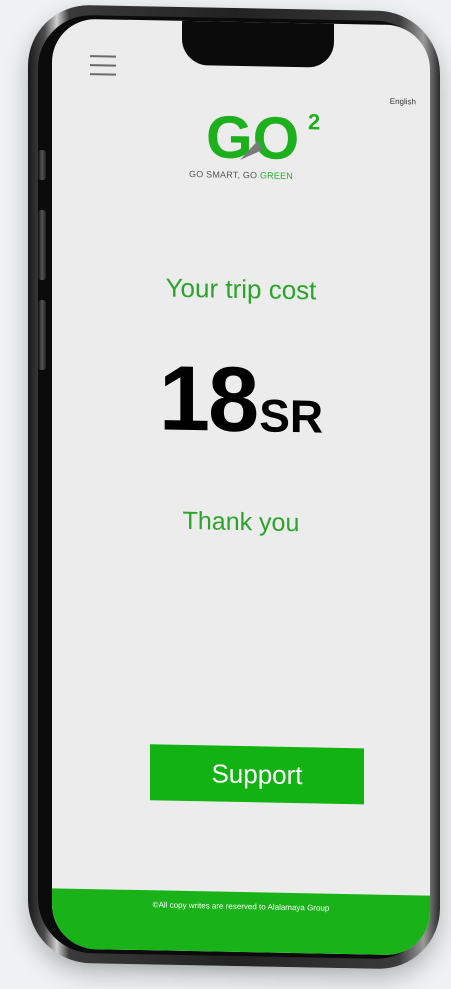  I want to click on cost-currency: SR, so click(291, 416).